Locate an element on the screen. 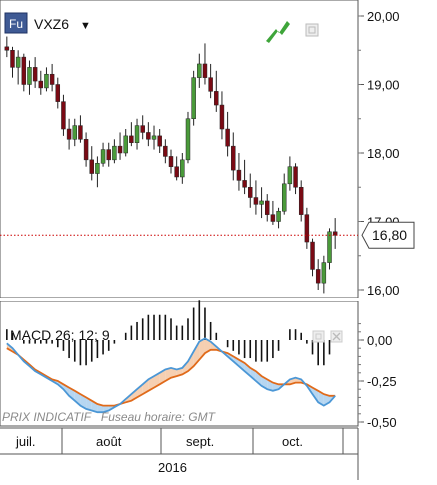  price-tick-label: 16,00 is located at coordinates (383, 290).